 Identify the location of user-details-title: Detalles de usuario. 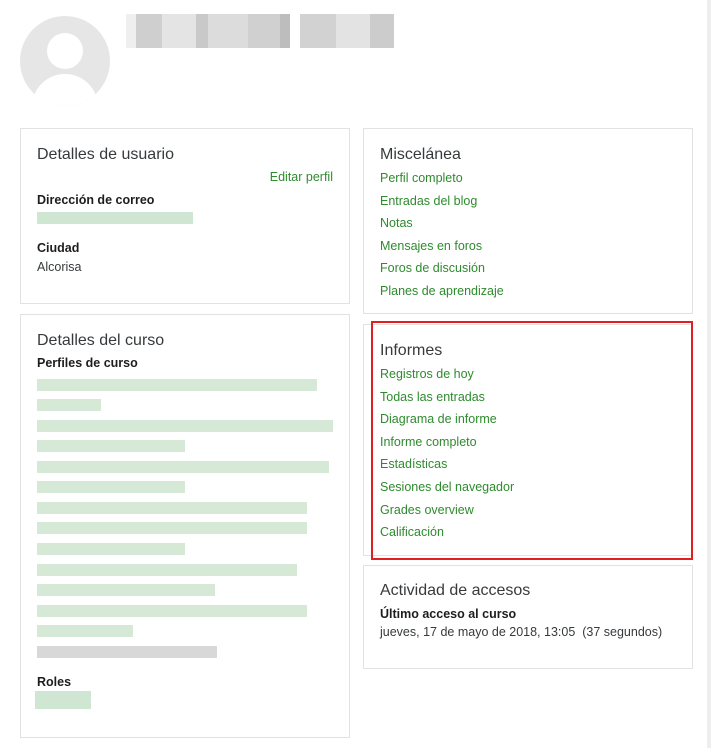
(105, 154).